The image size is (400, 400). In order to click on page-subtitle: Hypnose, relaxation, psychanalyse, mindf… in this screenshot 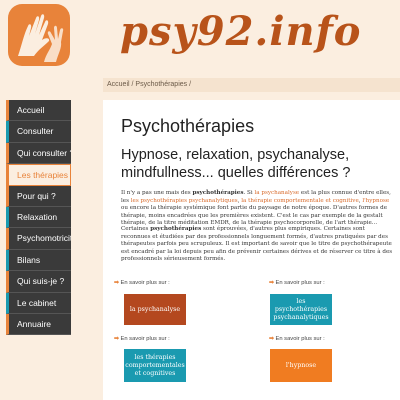, I will do `click(236, 164)`.